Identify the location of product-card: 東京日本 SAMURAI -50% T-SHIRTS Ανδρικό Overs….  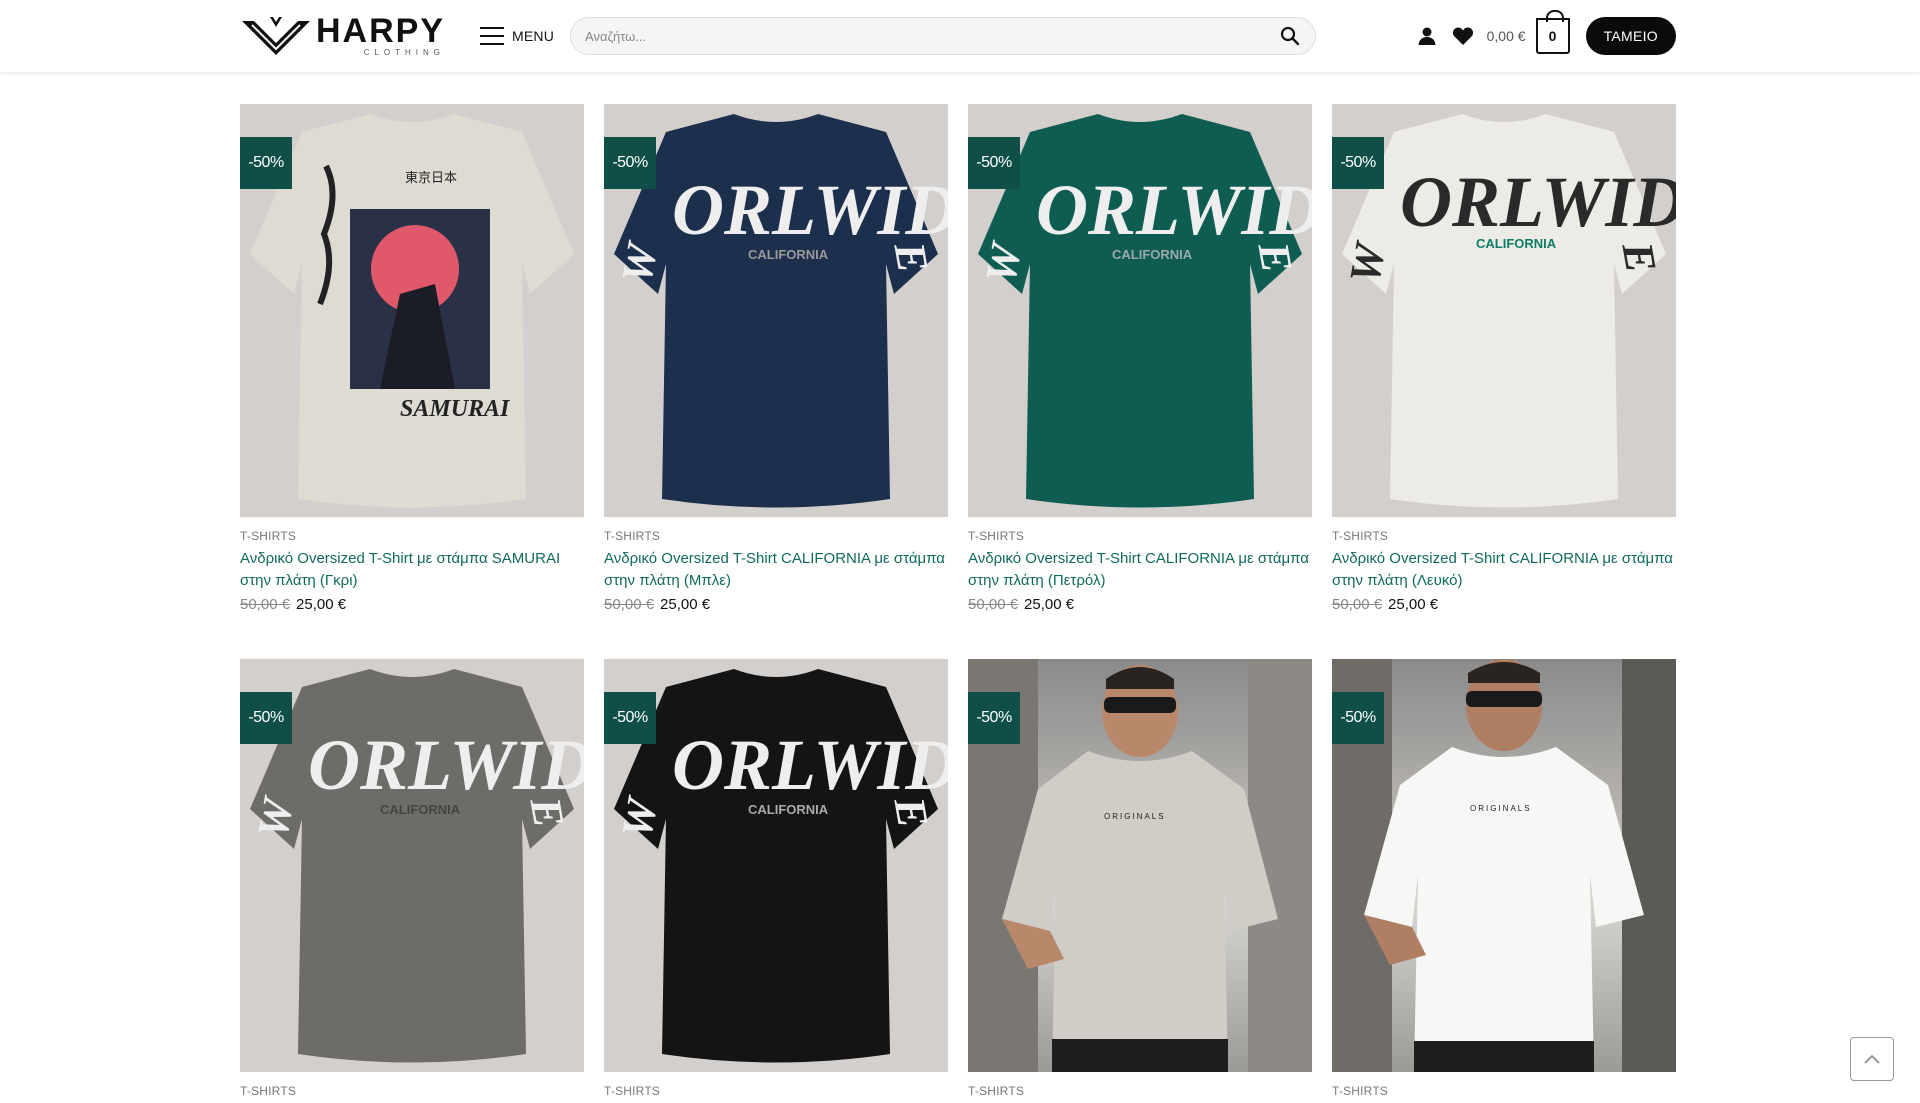
(412, 358).